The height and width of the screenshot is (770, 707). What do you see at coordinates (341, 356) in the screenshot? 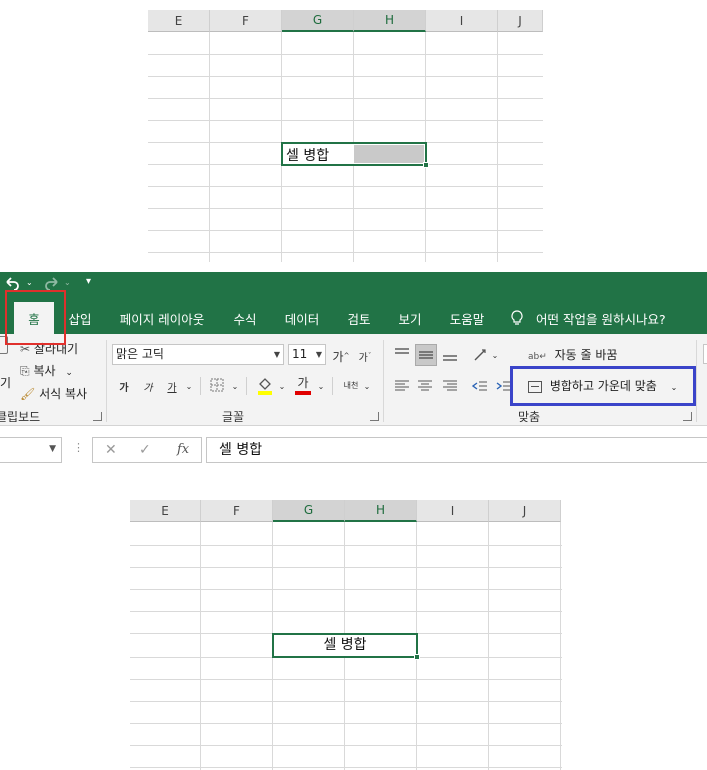
I see `increase-font-size-button: 가 ^` at bounding box center [341, 356].